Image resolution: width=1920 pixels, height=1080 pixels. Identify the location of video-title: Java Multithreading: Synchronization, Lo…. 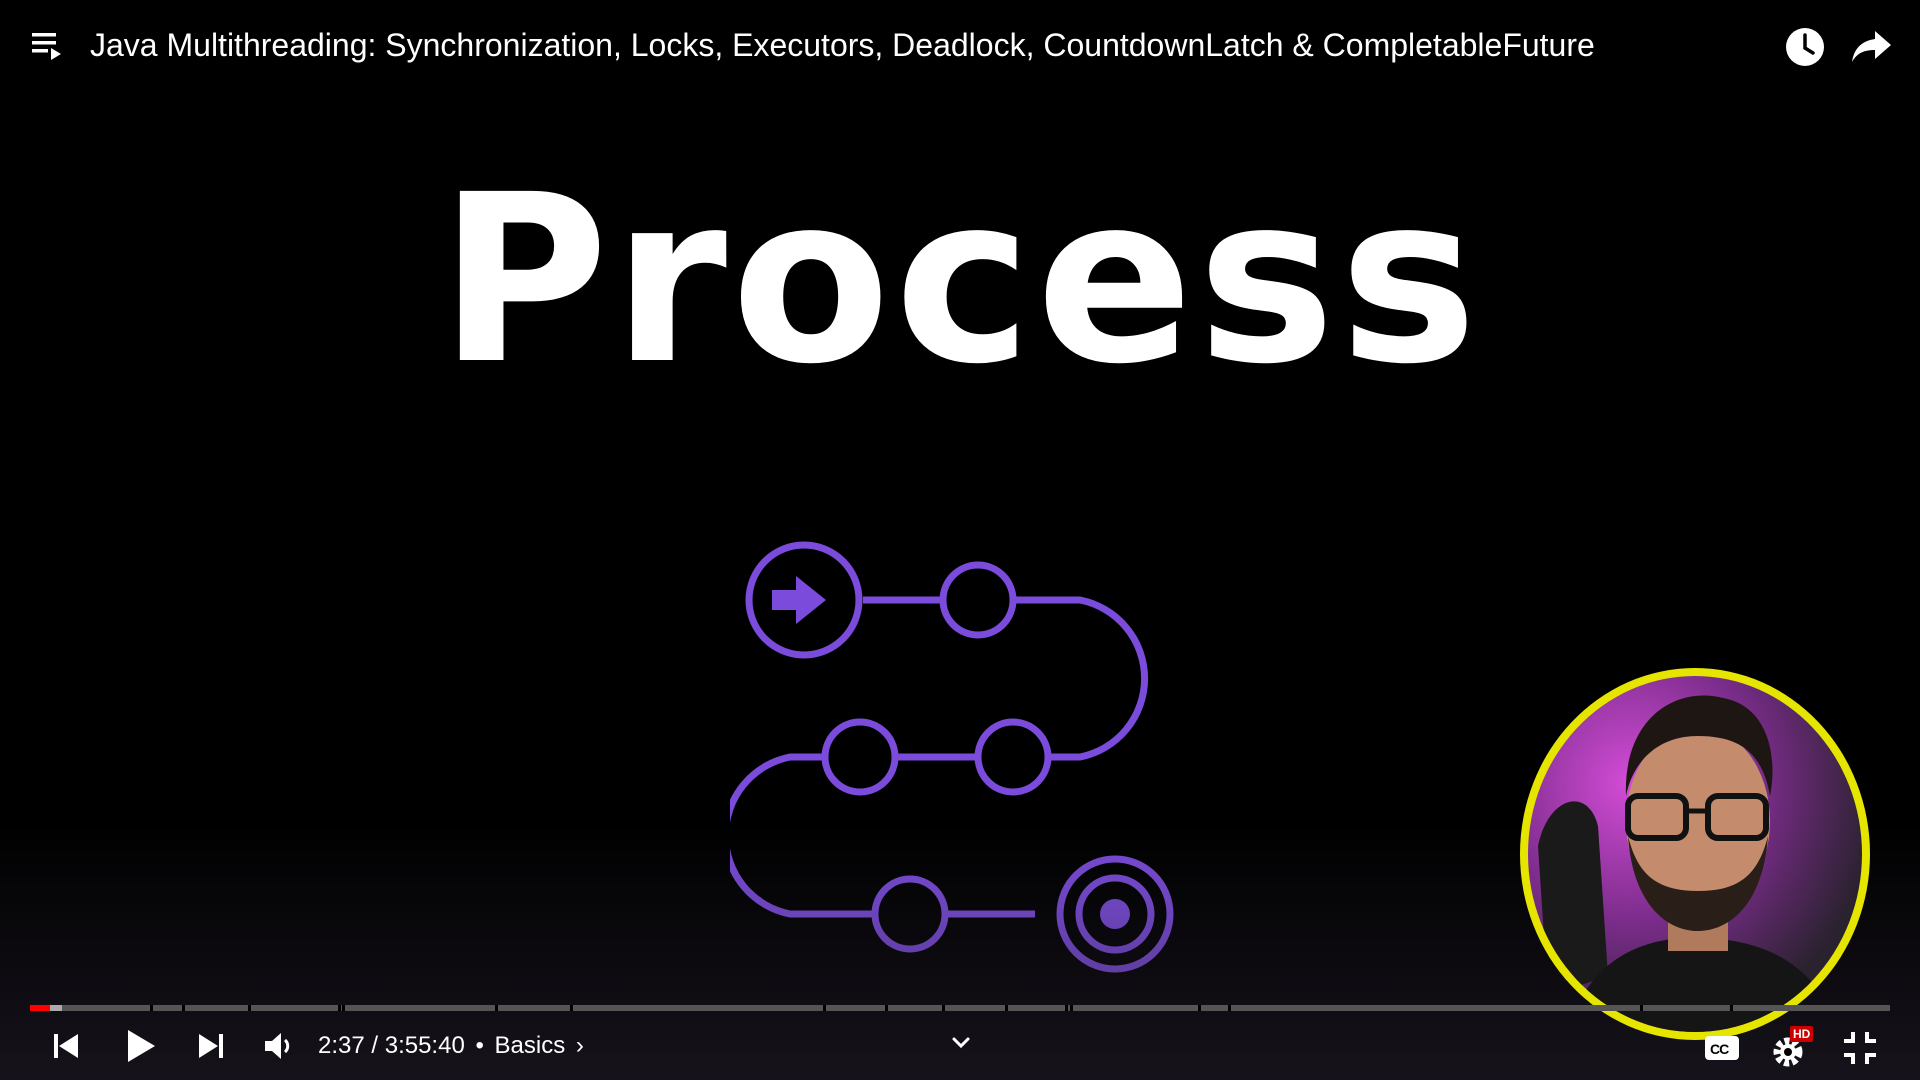
(842, 45).